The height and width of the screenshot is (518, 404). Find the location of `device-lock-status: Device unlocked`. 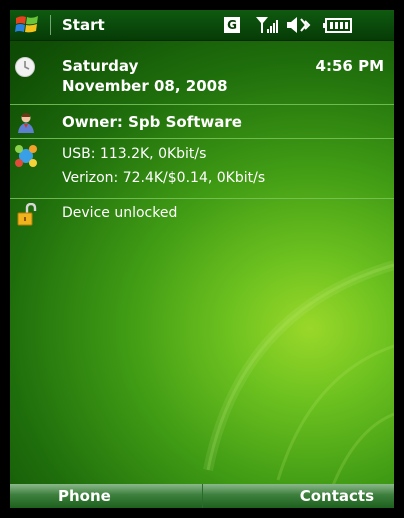

device-lock-status: Device unlocked is located at coordinates (120, 213).